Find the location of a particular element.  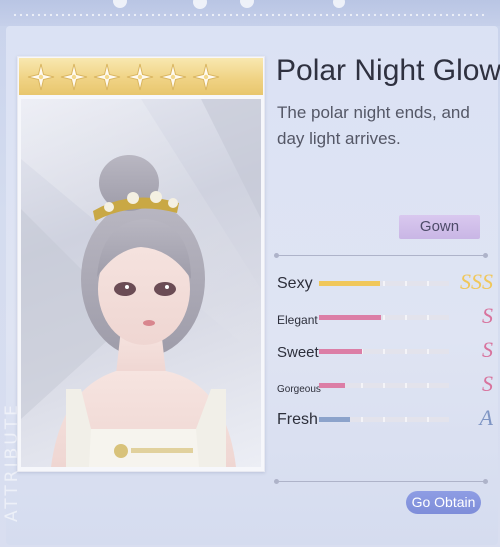

attribute-name: Gorgeous is located at coordinates (299, 389).